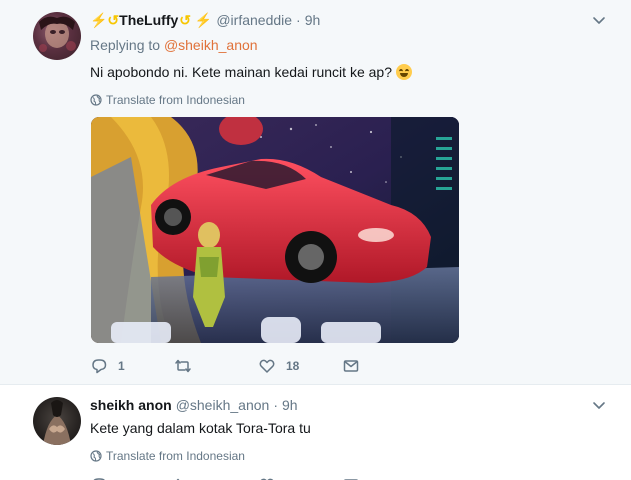 This screenshot has width=631, height=480. What do you see at coordinates (403, 72) in the screenshot?
I see `laughing-tears-emoji-icon` at bounding box center [403, 72].